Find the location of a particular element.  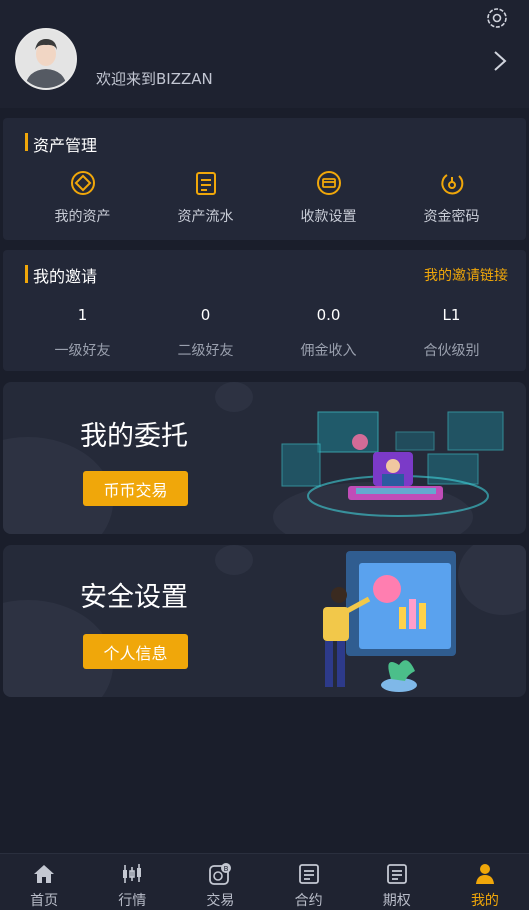

tab-label: 首页 is located at coordinates (44, 901).